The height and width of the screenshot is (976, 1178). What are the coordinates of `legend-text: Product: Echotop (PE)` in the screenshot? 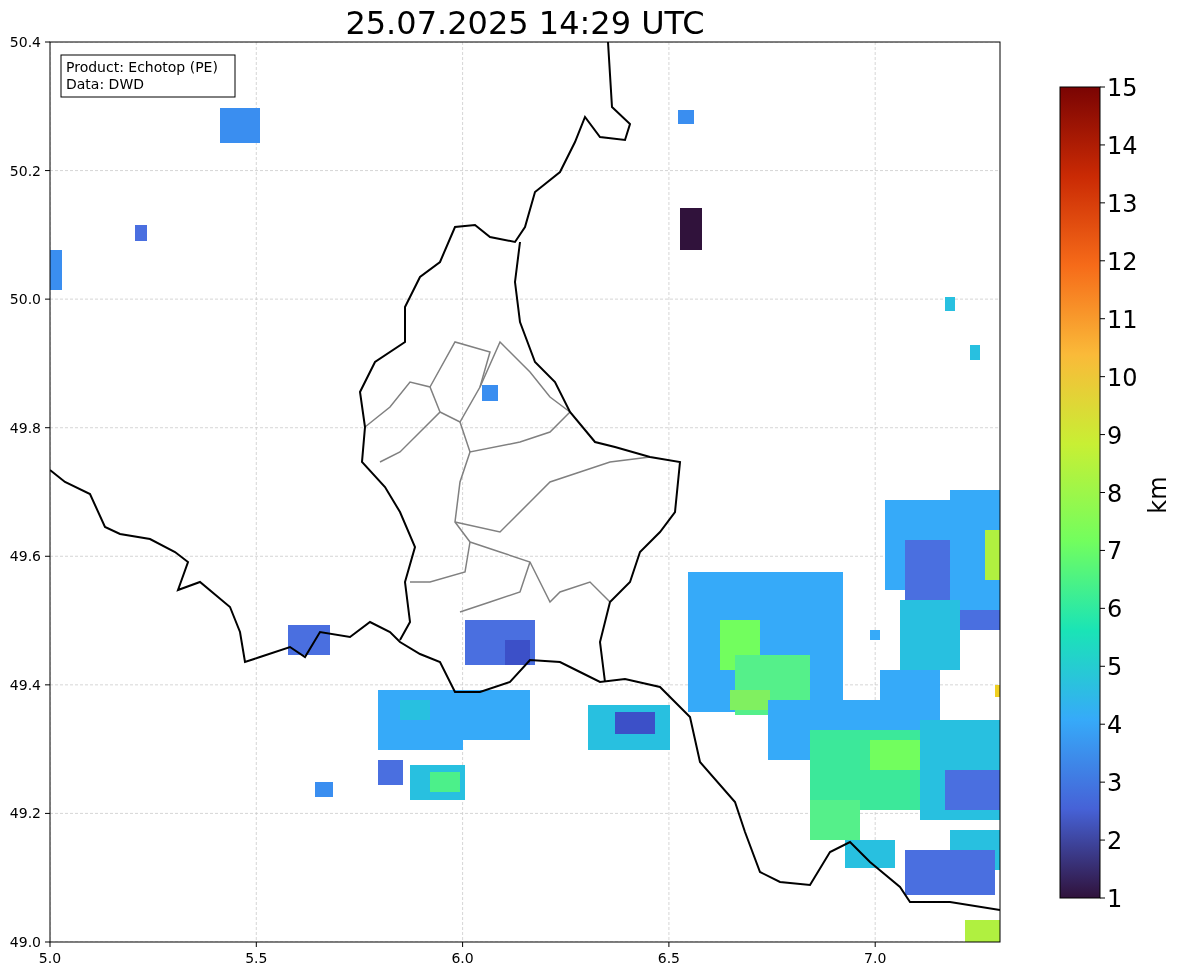 It's located at (142, 67).